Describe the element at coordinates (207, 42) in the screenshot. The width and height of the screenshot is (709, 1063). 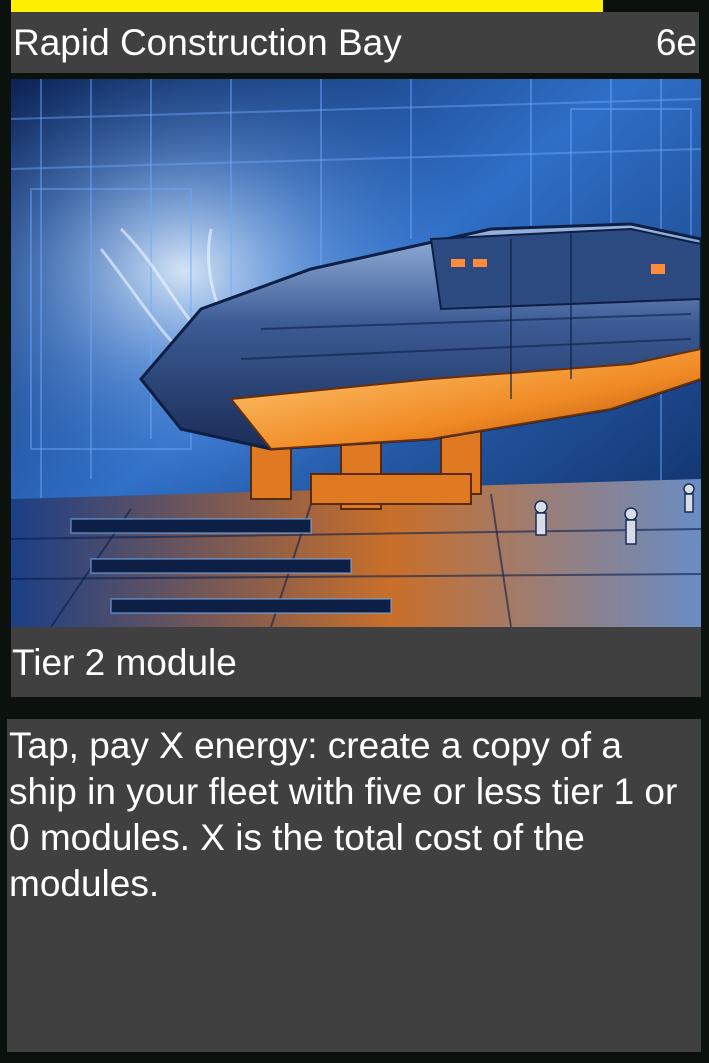
I see `card-name: Rapid Construction Bay` at that location.